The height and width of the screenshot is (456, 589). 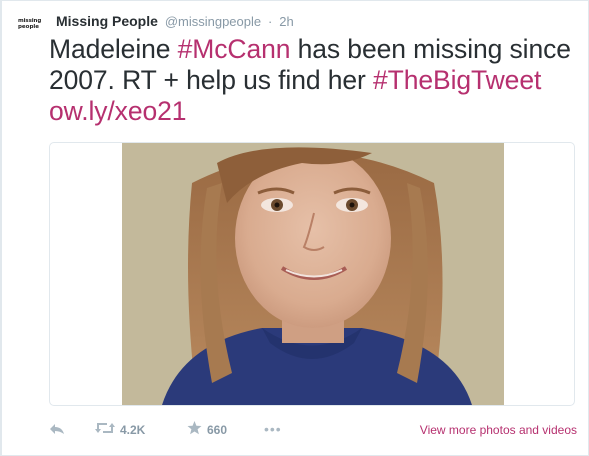 What do you see at coordinates (28, 27) in the screenshot?
I see `avatar-text-line2: people` at bounding box center [28, 27].